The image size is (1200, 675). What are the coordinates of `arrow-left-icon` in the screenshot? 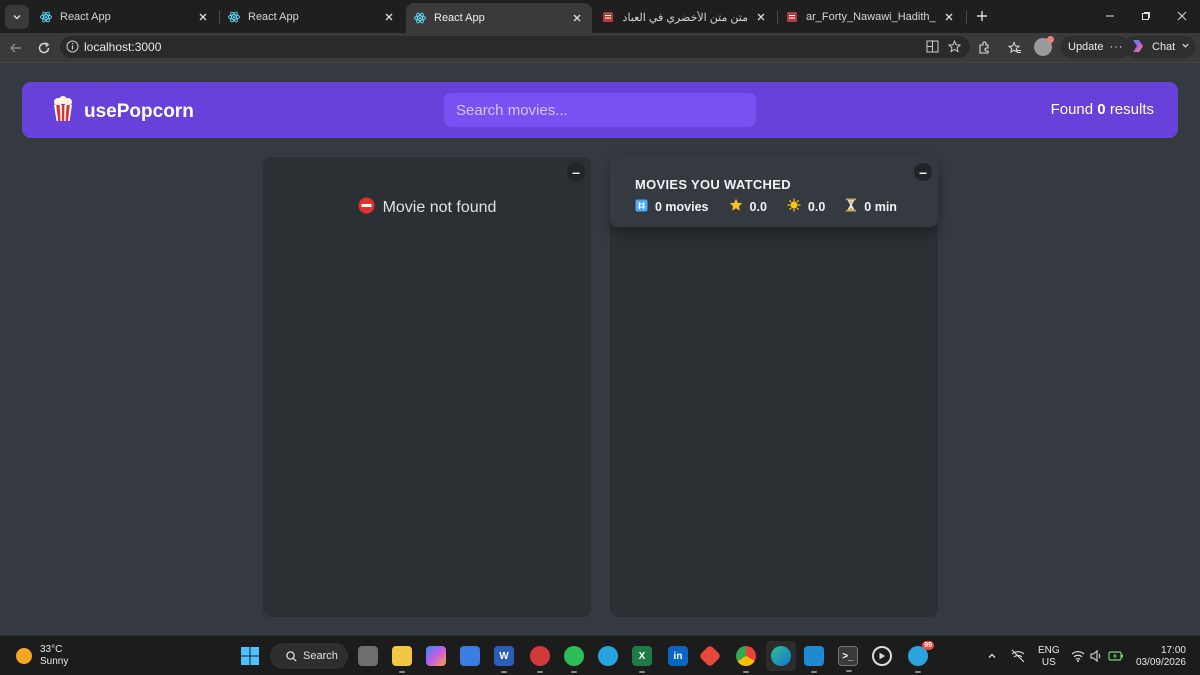 It's located at (15, 48).